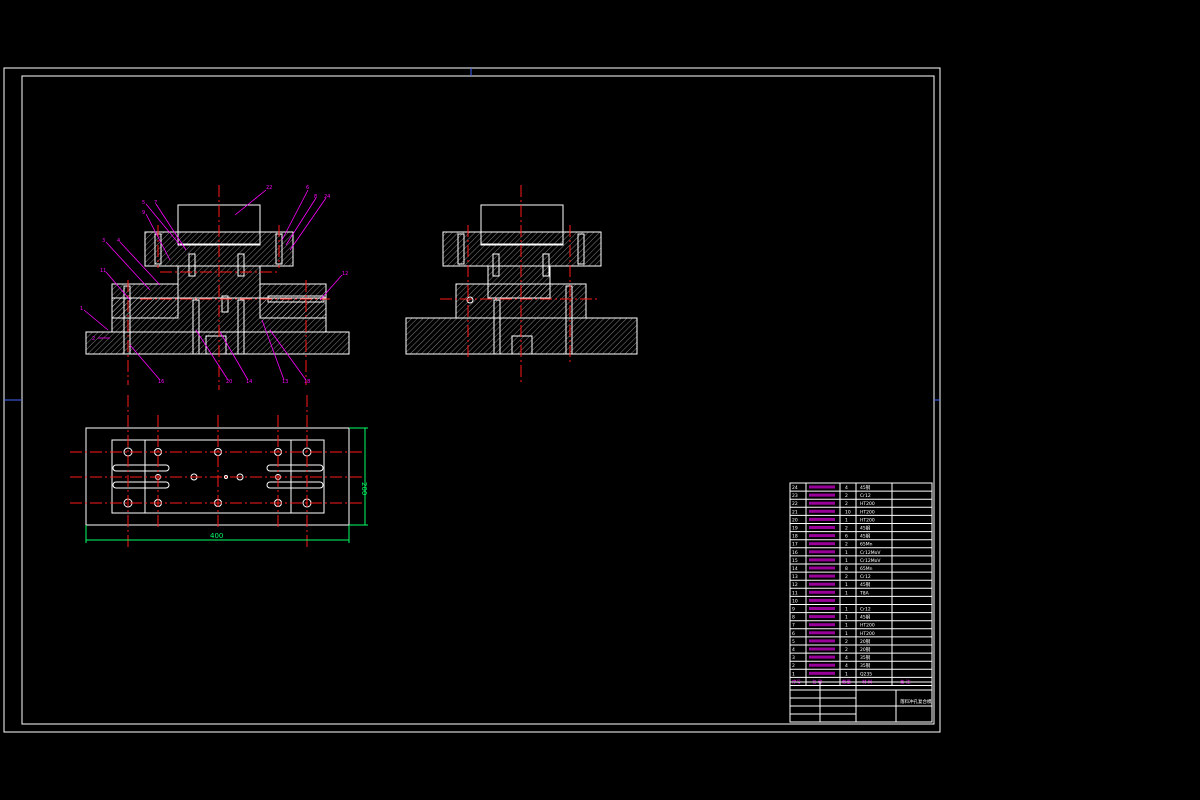  What do you see at coordinates (81, 309) in the screenshot?
I see `label-1: 1` at bounding box center [81, 309].